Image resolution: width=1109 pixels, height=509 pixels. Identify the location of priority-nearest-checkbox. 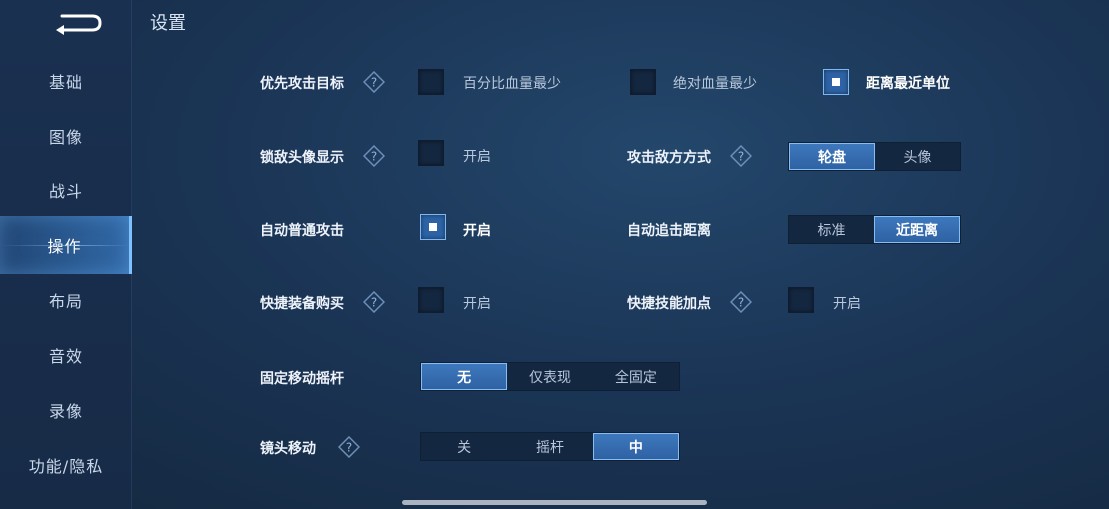
(836, 82).